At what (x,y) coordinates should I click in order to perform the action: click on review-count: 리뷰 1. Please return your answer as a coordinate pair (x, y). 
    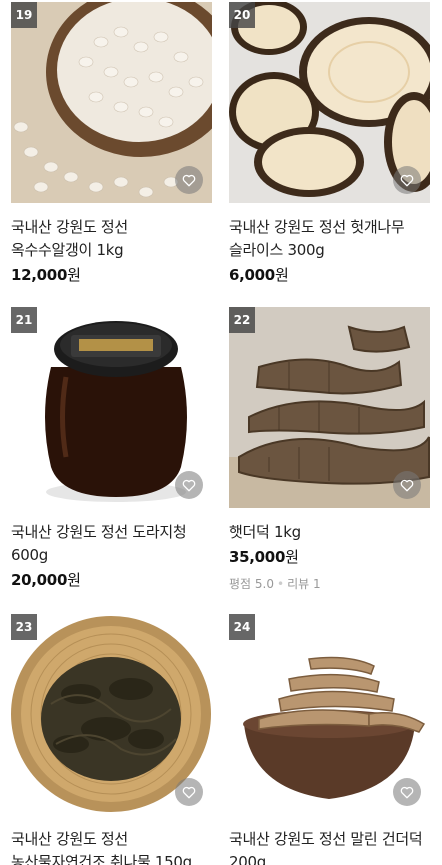
    Looking at the image, I should click on (304, 584).